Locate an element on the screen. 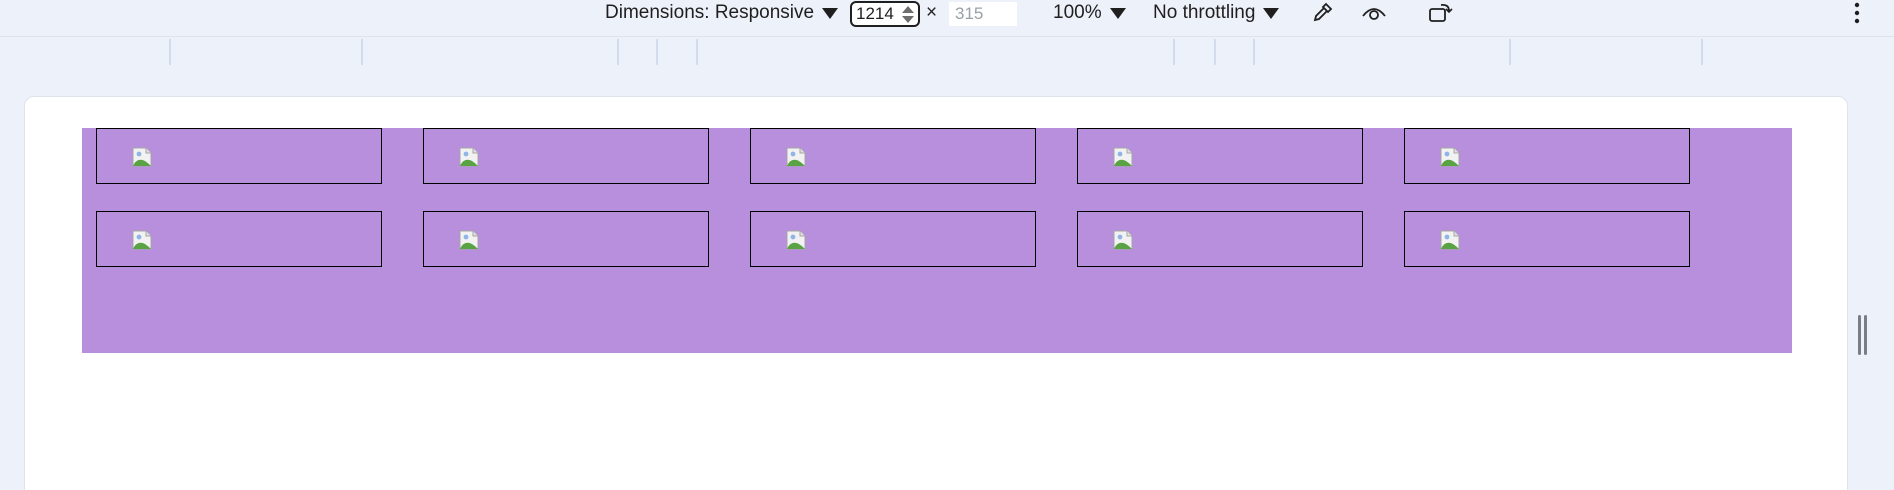 Image resolution: width=1894 pixels, height=490 pixels. times-symbol: × is located at coordinates (932, 12).